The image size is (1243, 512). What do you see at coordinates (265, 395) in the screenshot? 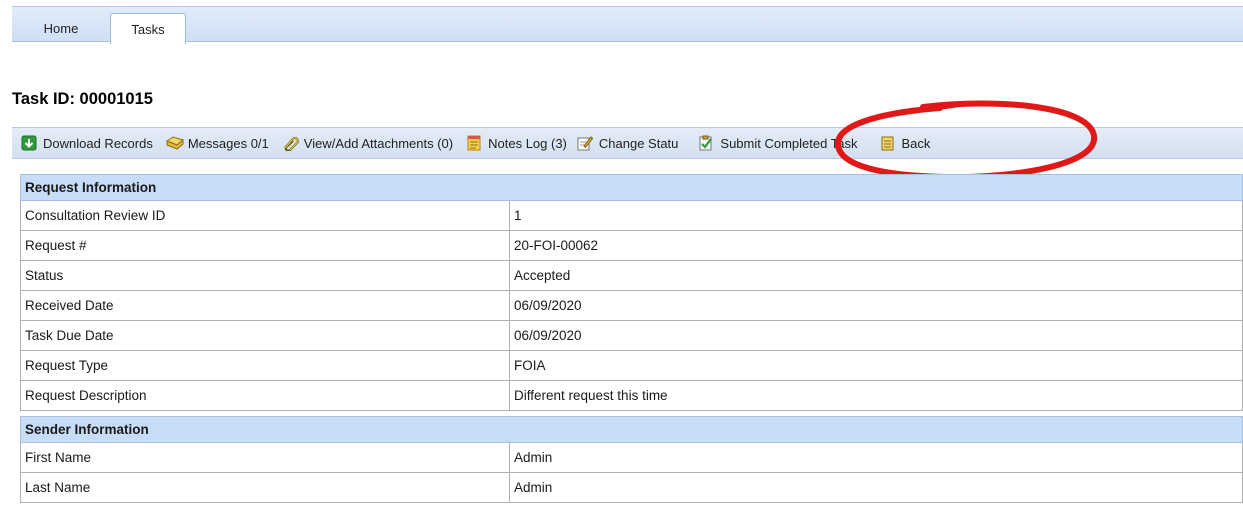
I see `field-label: Request Description` at bounding box center [265, 395].